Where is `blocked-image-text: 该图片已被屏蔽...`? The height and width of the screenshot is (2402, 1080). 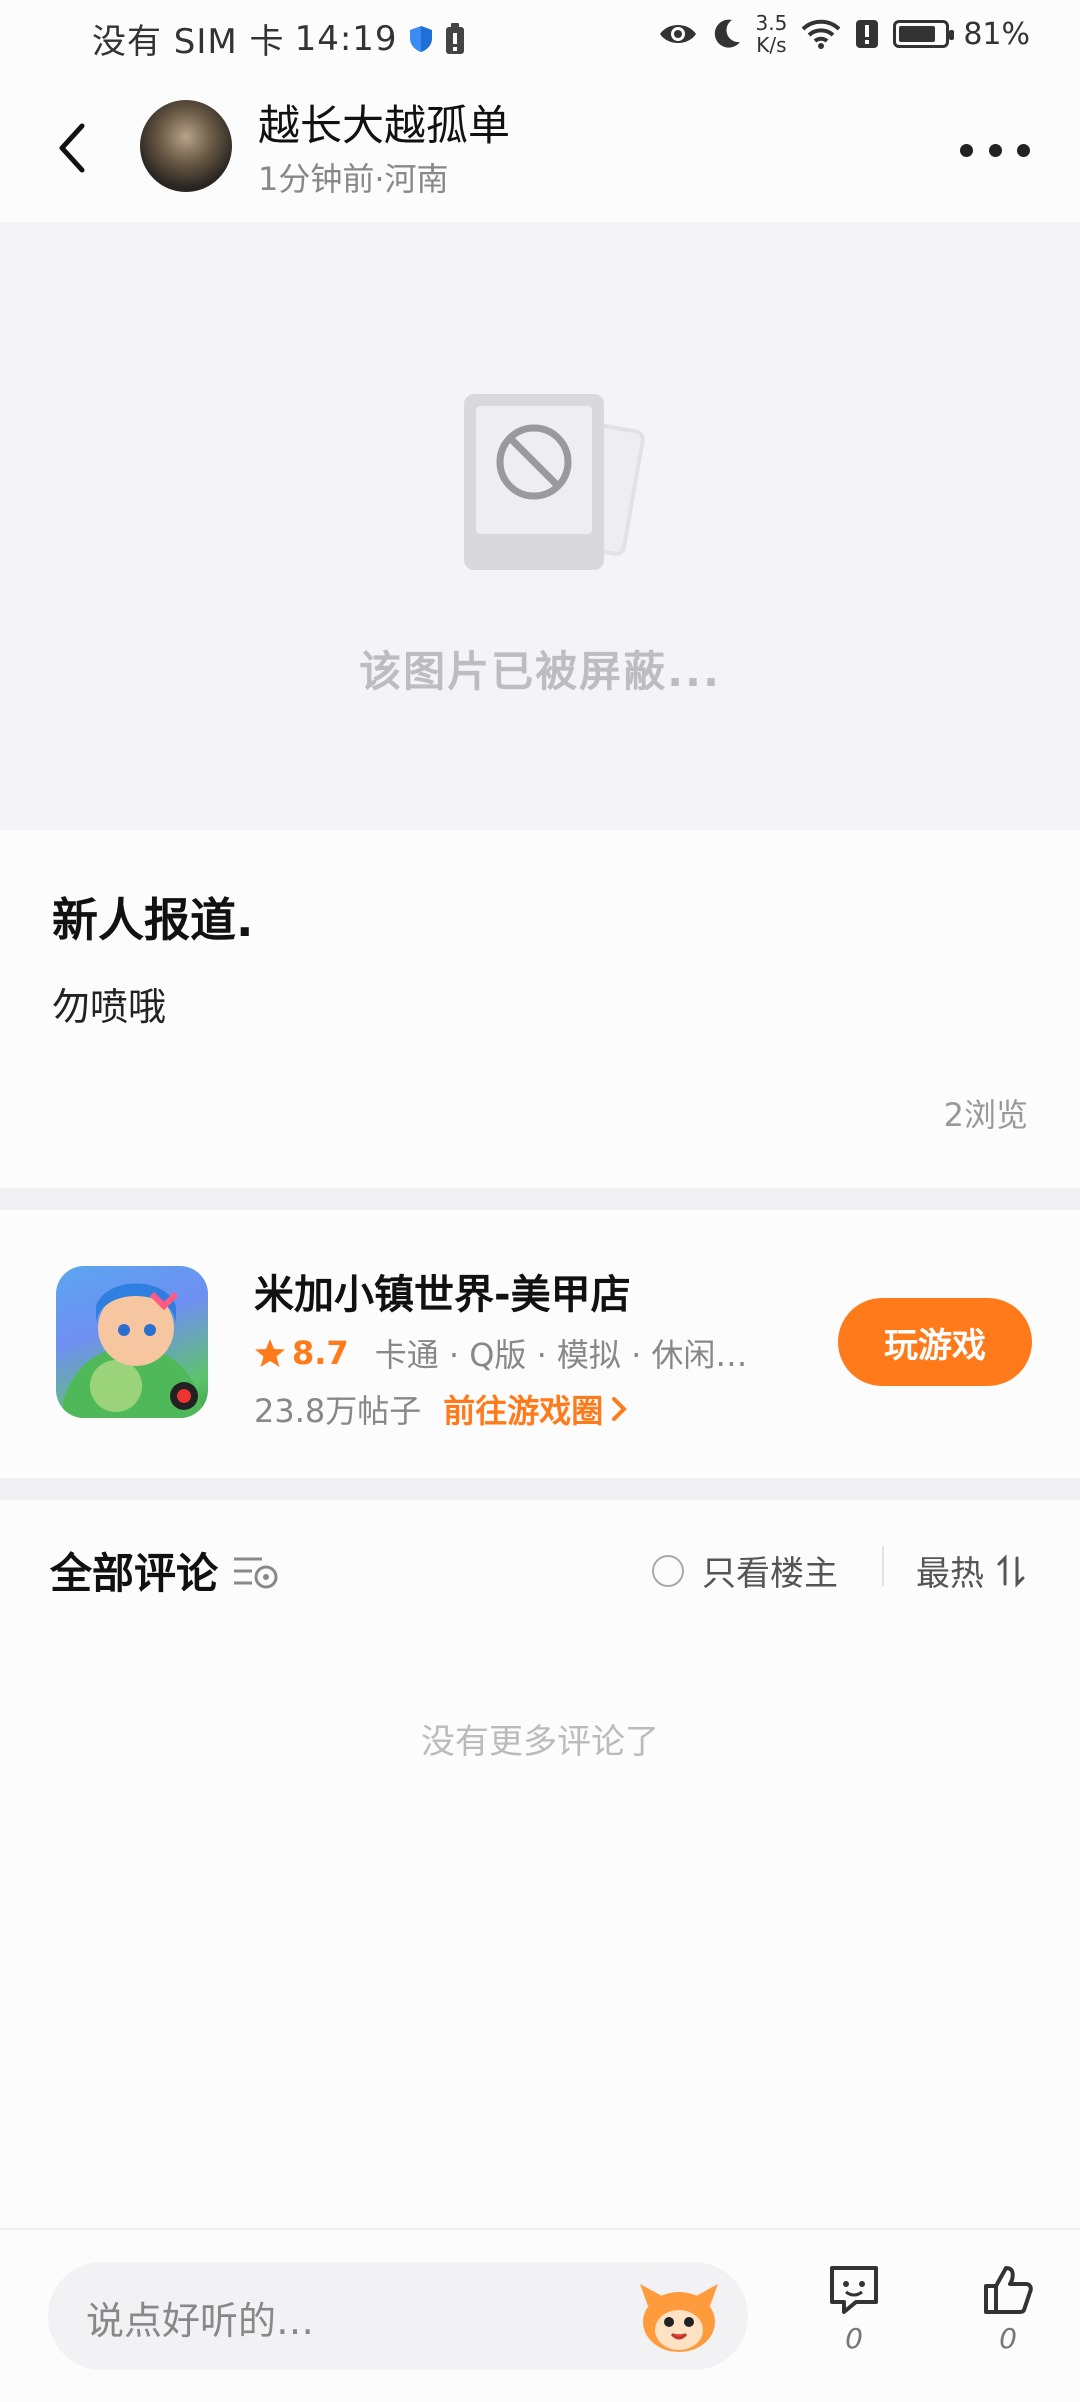 blocked-image-text: 该图片已被屏蔽... is located at coordinates (540, 671).